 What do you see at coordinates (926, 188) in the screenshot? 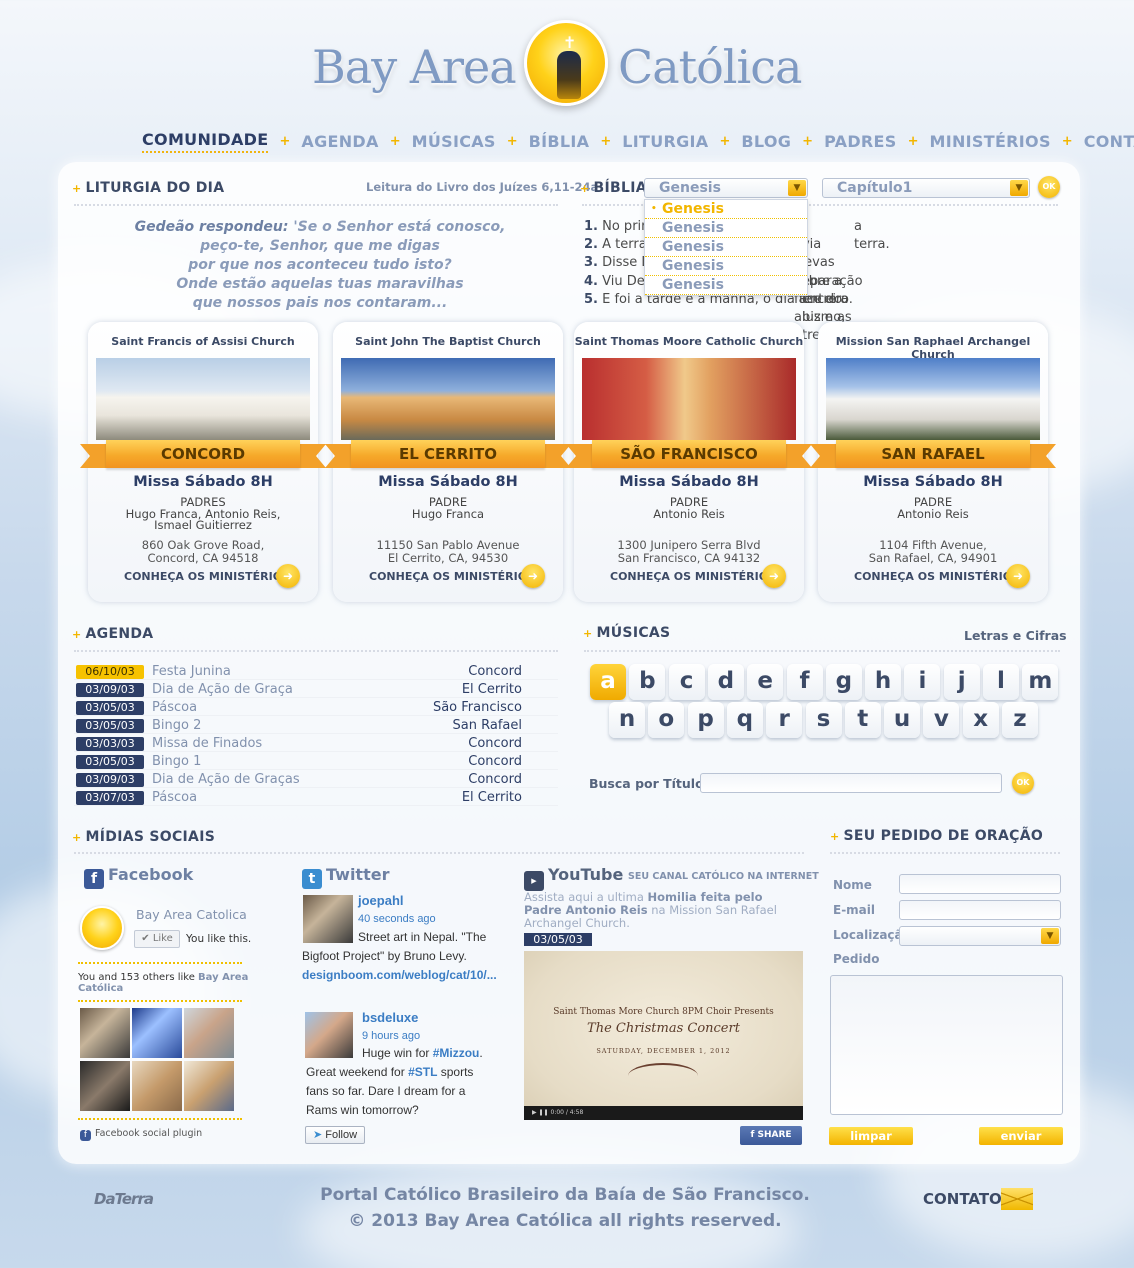
I see `chapter-select: Capítulo1 ▼` at bounding box center [926, 188].